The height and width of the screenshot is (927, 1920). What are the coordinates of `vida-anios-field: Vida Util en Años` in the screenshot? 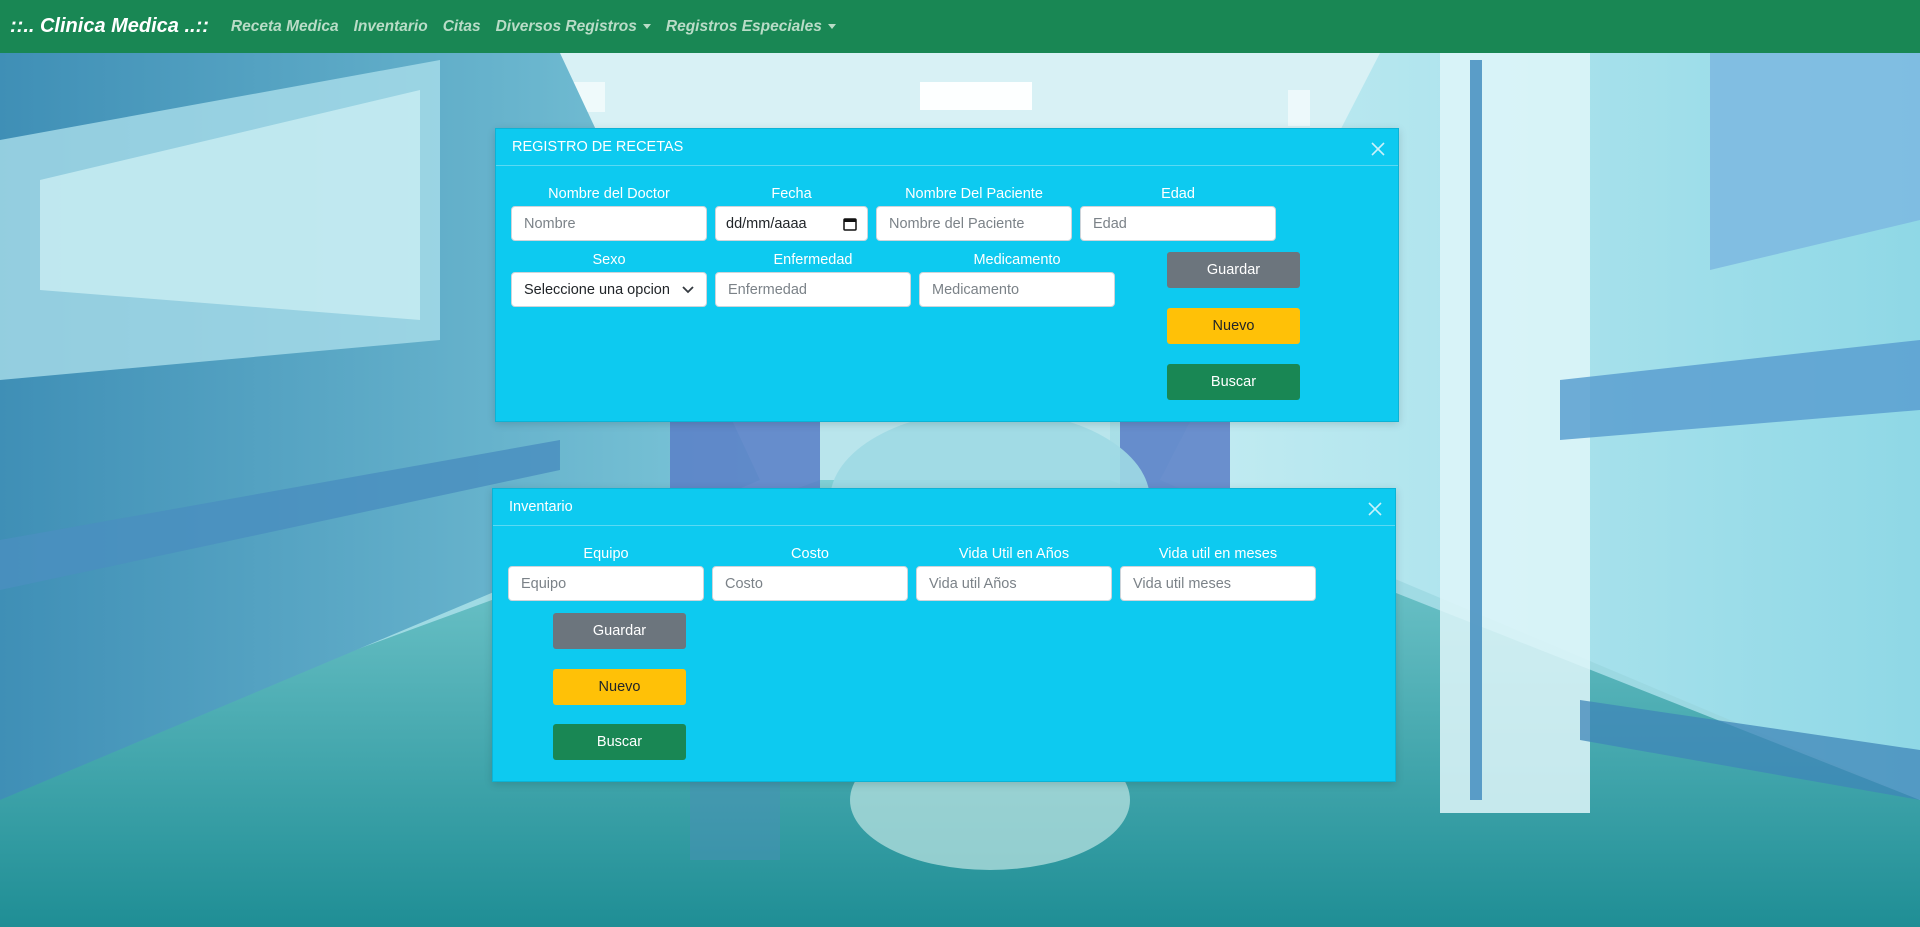 It's located at (1014, 572).